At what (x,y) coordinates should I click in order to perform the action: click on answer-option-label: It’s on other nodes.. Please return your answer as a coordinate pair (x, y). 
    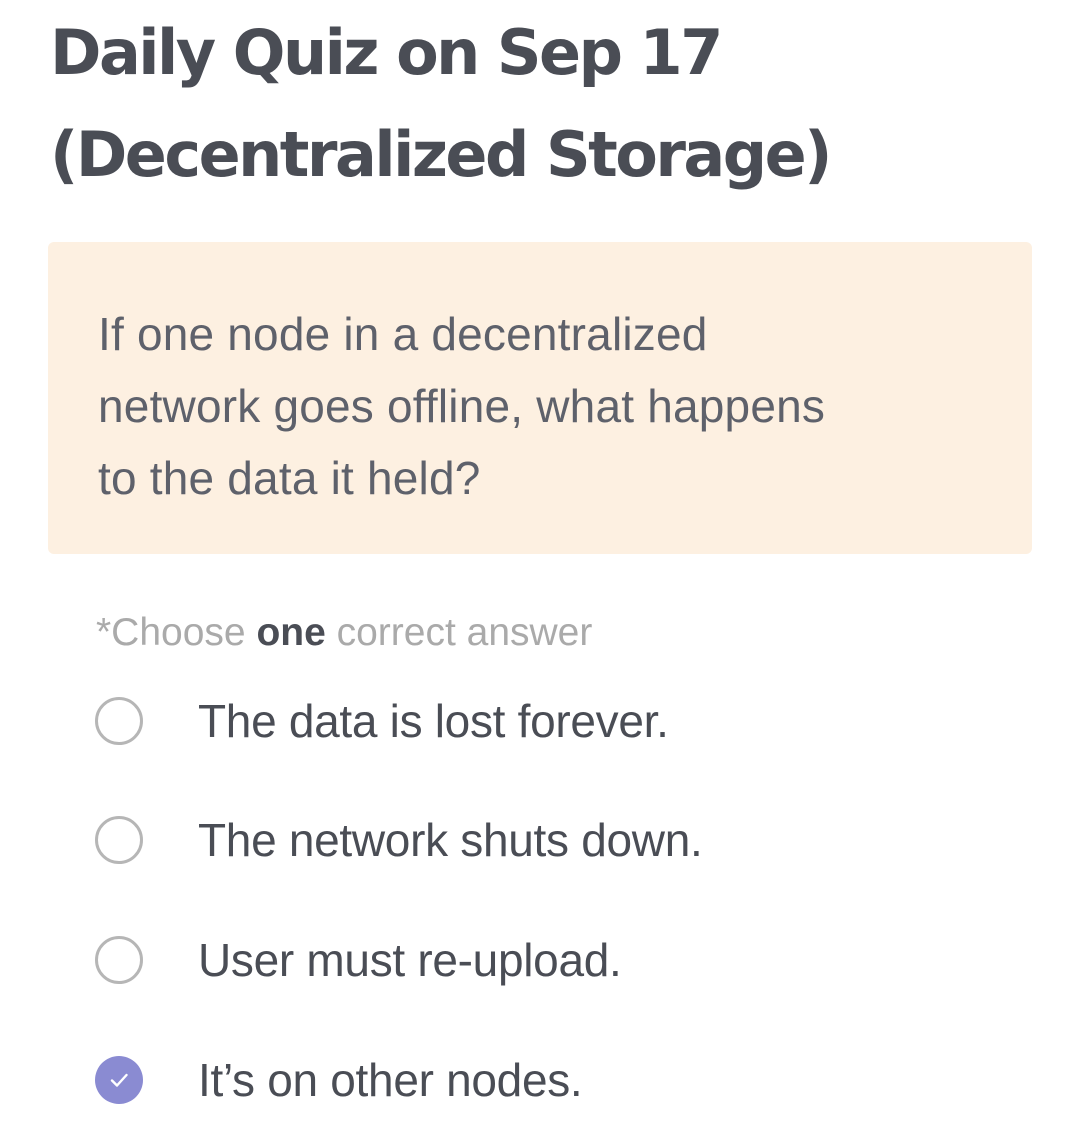
    Looking at the image, I should click on (390, 1080).